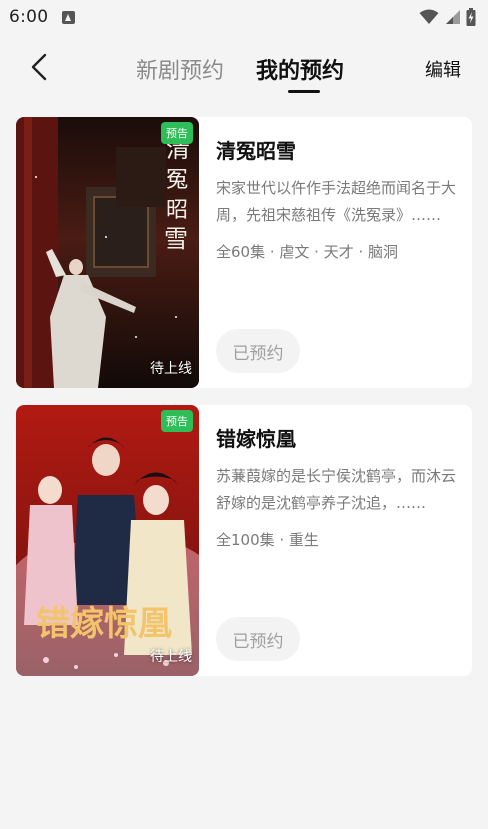 Image resolution: width=488 pixels, height=829 pixels. Describe the element at coordinates (307, 252) in the screenshot. I see `drama-tags: 全60集 · 虐文 · 天才 · 脑洞` at that location.